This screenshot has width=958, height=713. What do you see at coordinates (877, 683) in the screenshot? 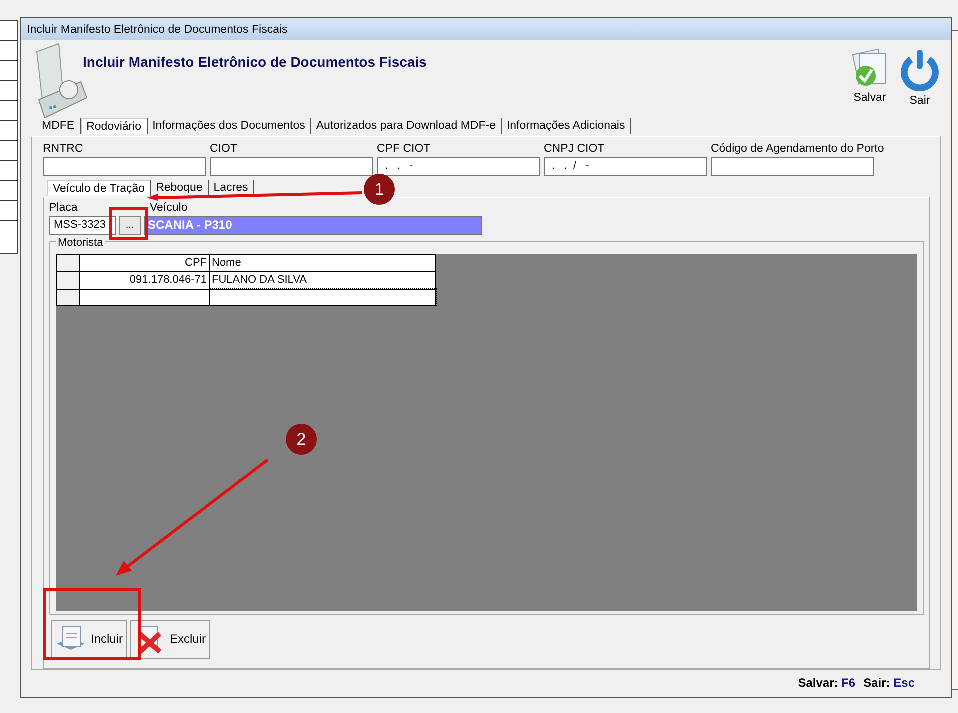
I see `shortcut-label: Sair:` at bounding box center [877, 683].